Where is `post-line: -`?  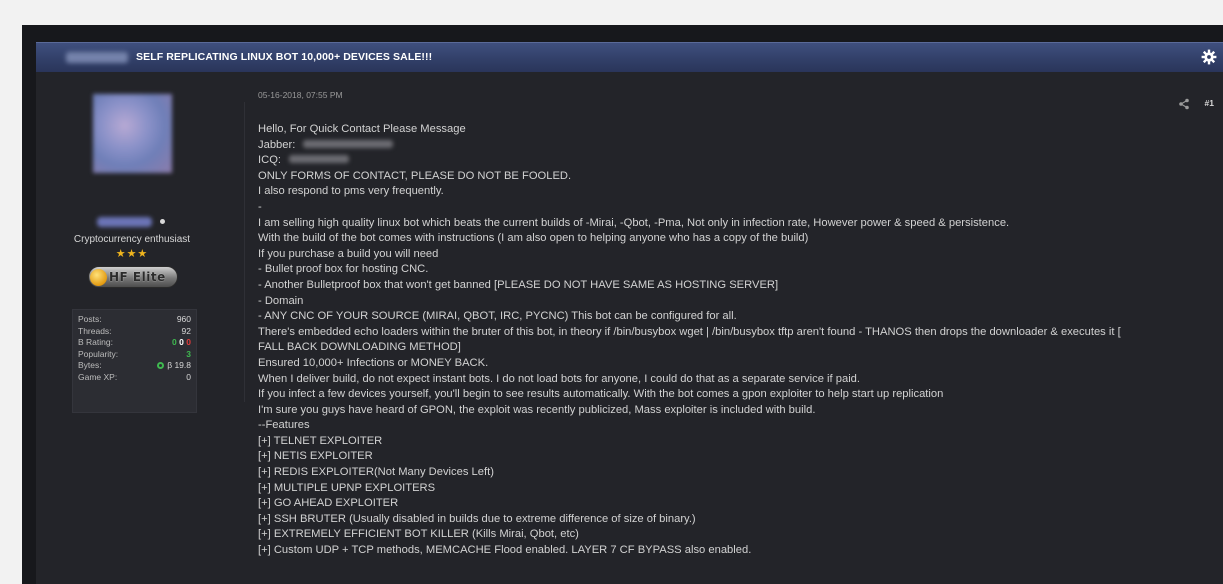
post-line: - is located at coordinates (260, 206).